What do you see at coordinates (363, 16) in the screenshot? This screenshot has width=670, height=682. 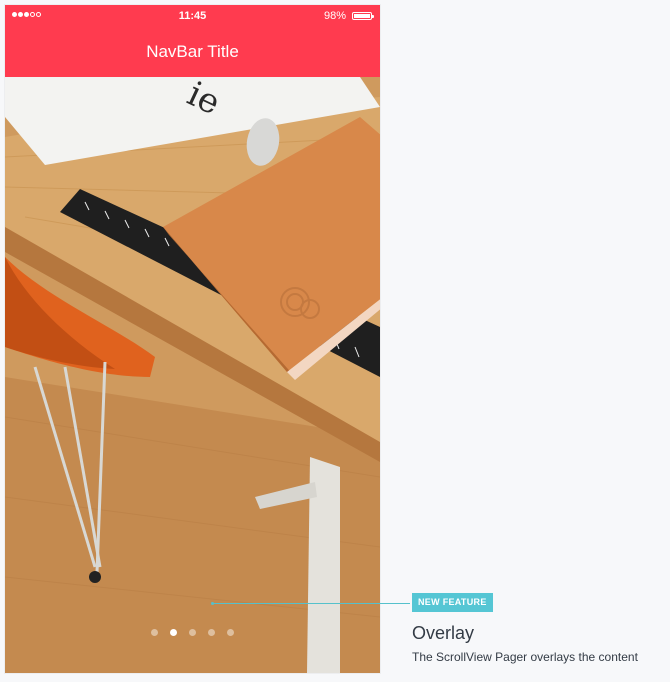 I see `battery-icon` at bounding box center [363, 16].